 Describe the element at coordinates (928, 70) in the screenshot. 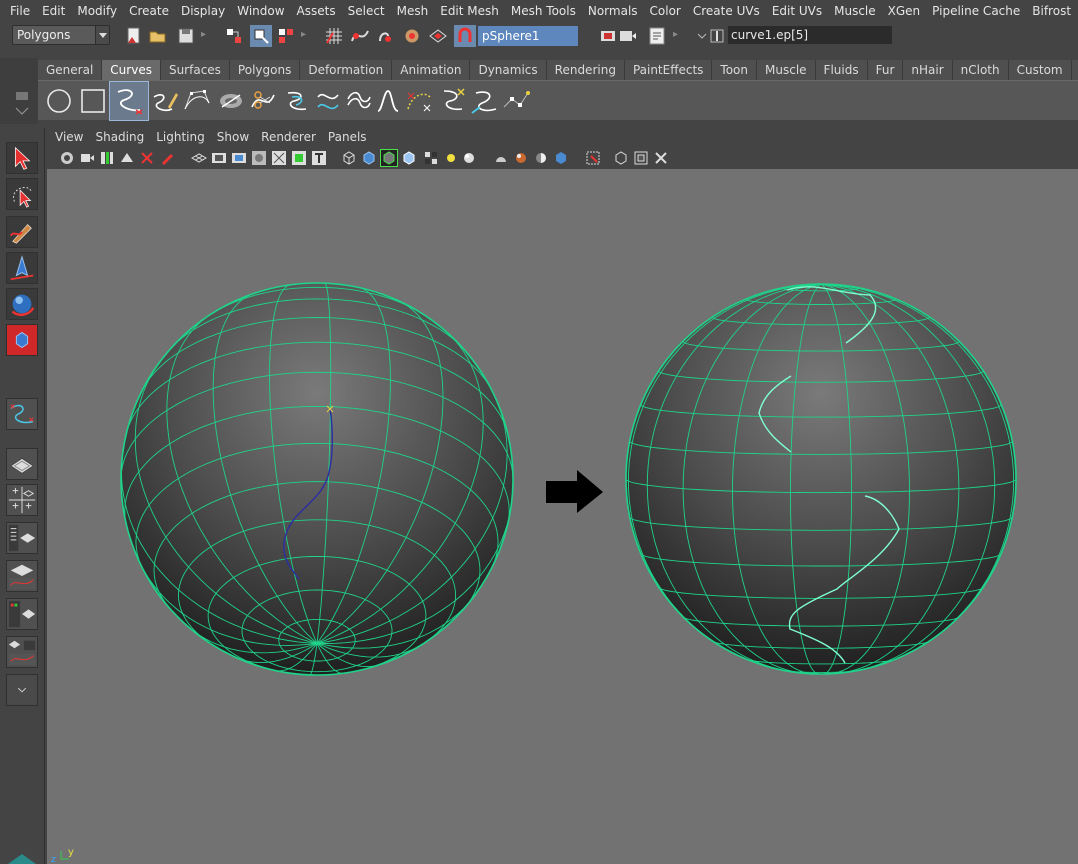

I see `shelf-tab-nhair: nHair` at that location.